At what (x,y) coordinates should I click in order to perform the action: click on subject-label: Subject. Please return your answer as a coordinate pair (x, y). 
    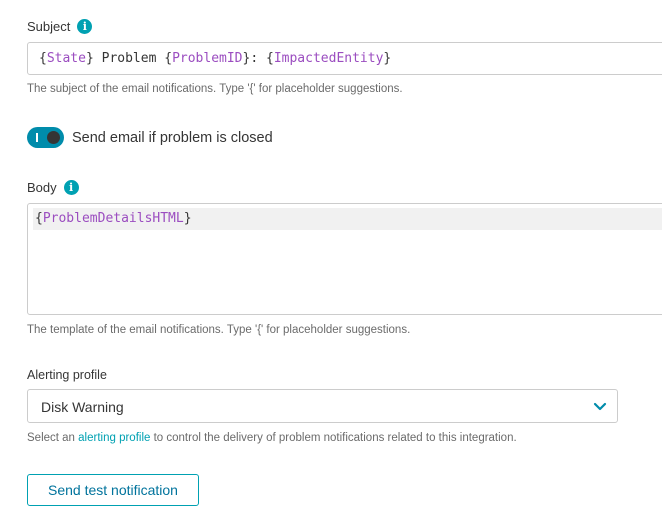
    Looking at the image, I should click on (49, 26).